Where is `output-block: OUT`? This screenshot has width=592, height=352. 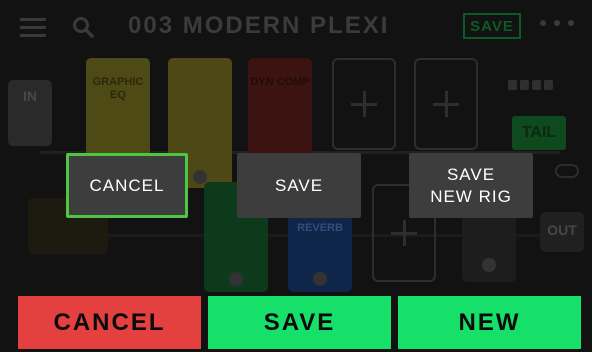
output-block: OUT is located at coordinates (562, 232).